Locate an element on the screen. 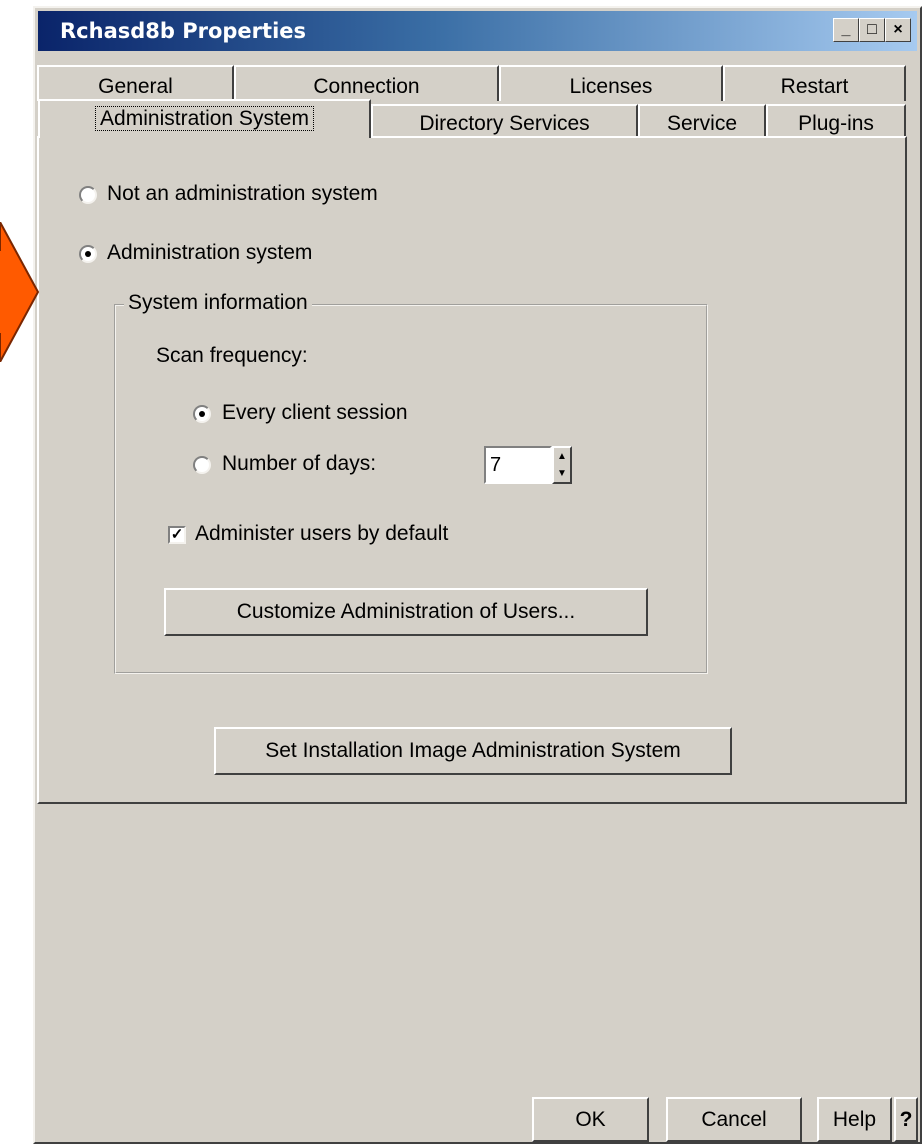  tab-plug-ins-label: Plug-ins is located at coordinates (836, 123).